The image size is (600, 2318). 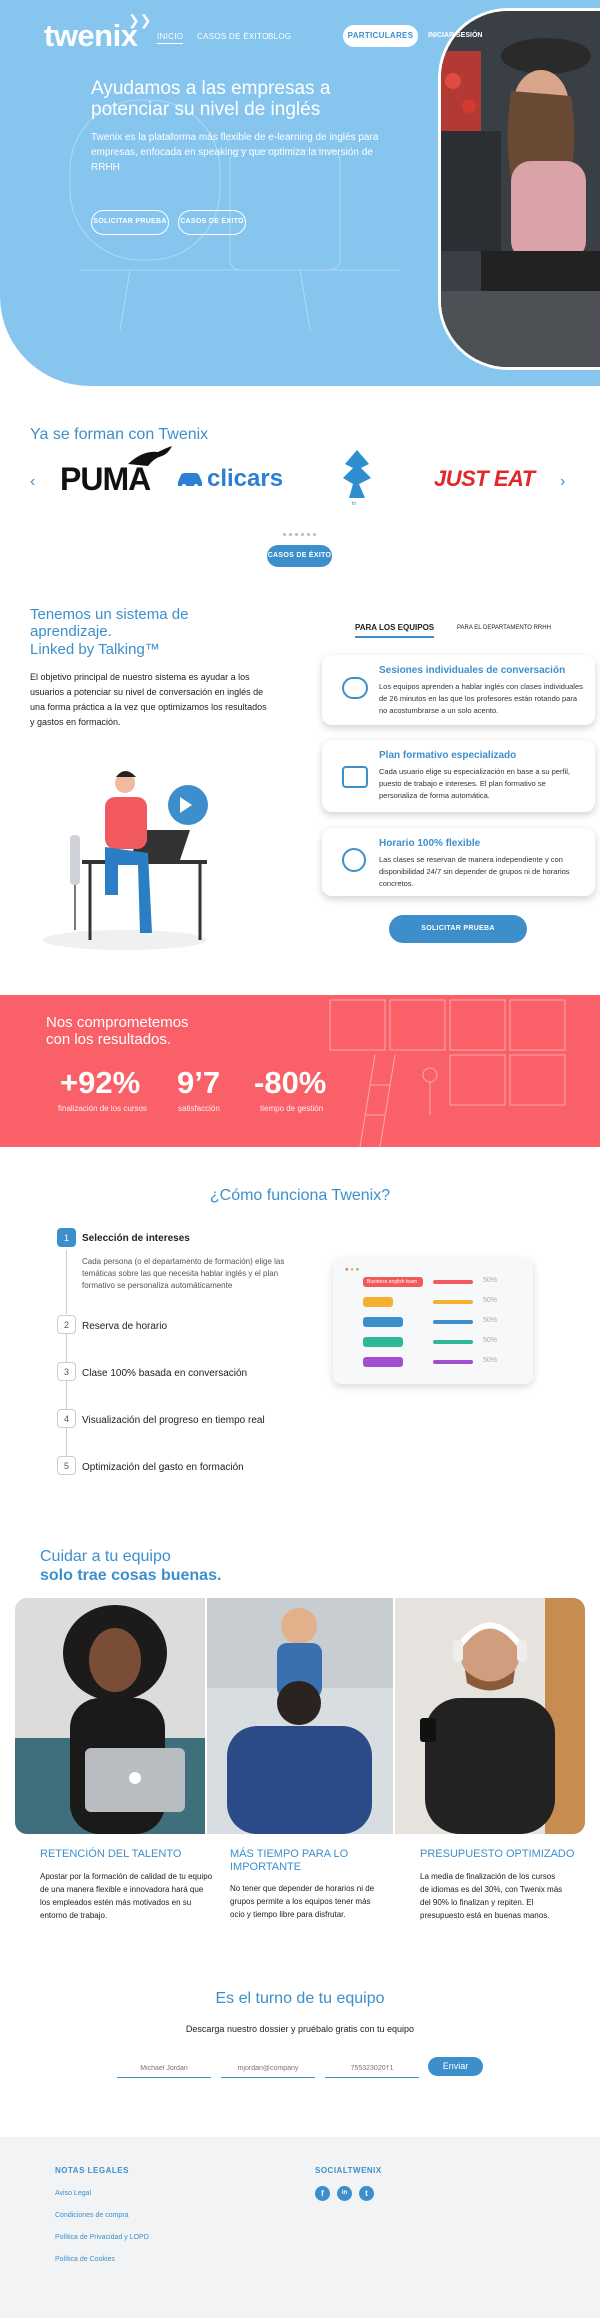 I want to click on contact-heading: Es el turno de tu equipo, so click(x=300, y=1998).